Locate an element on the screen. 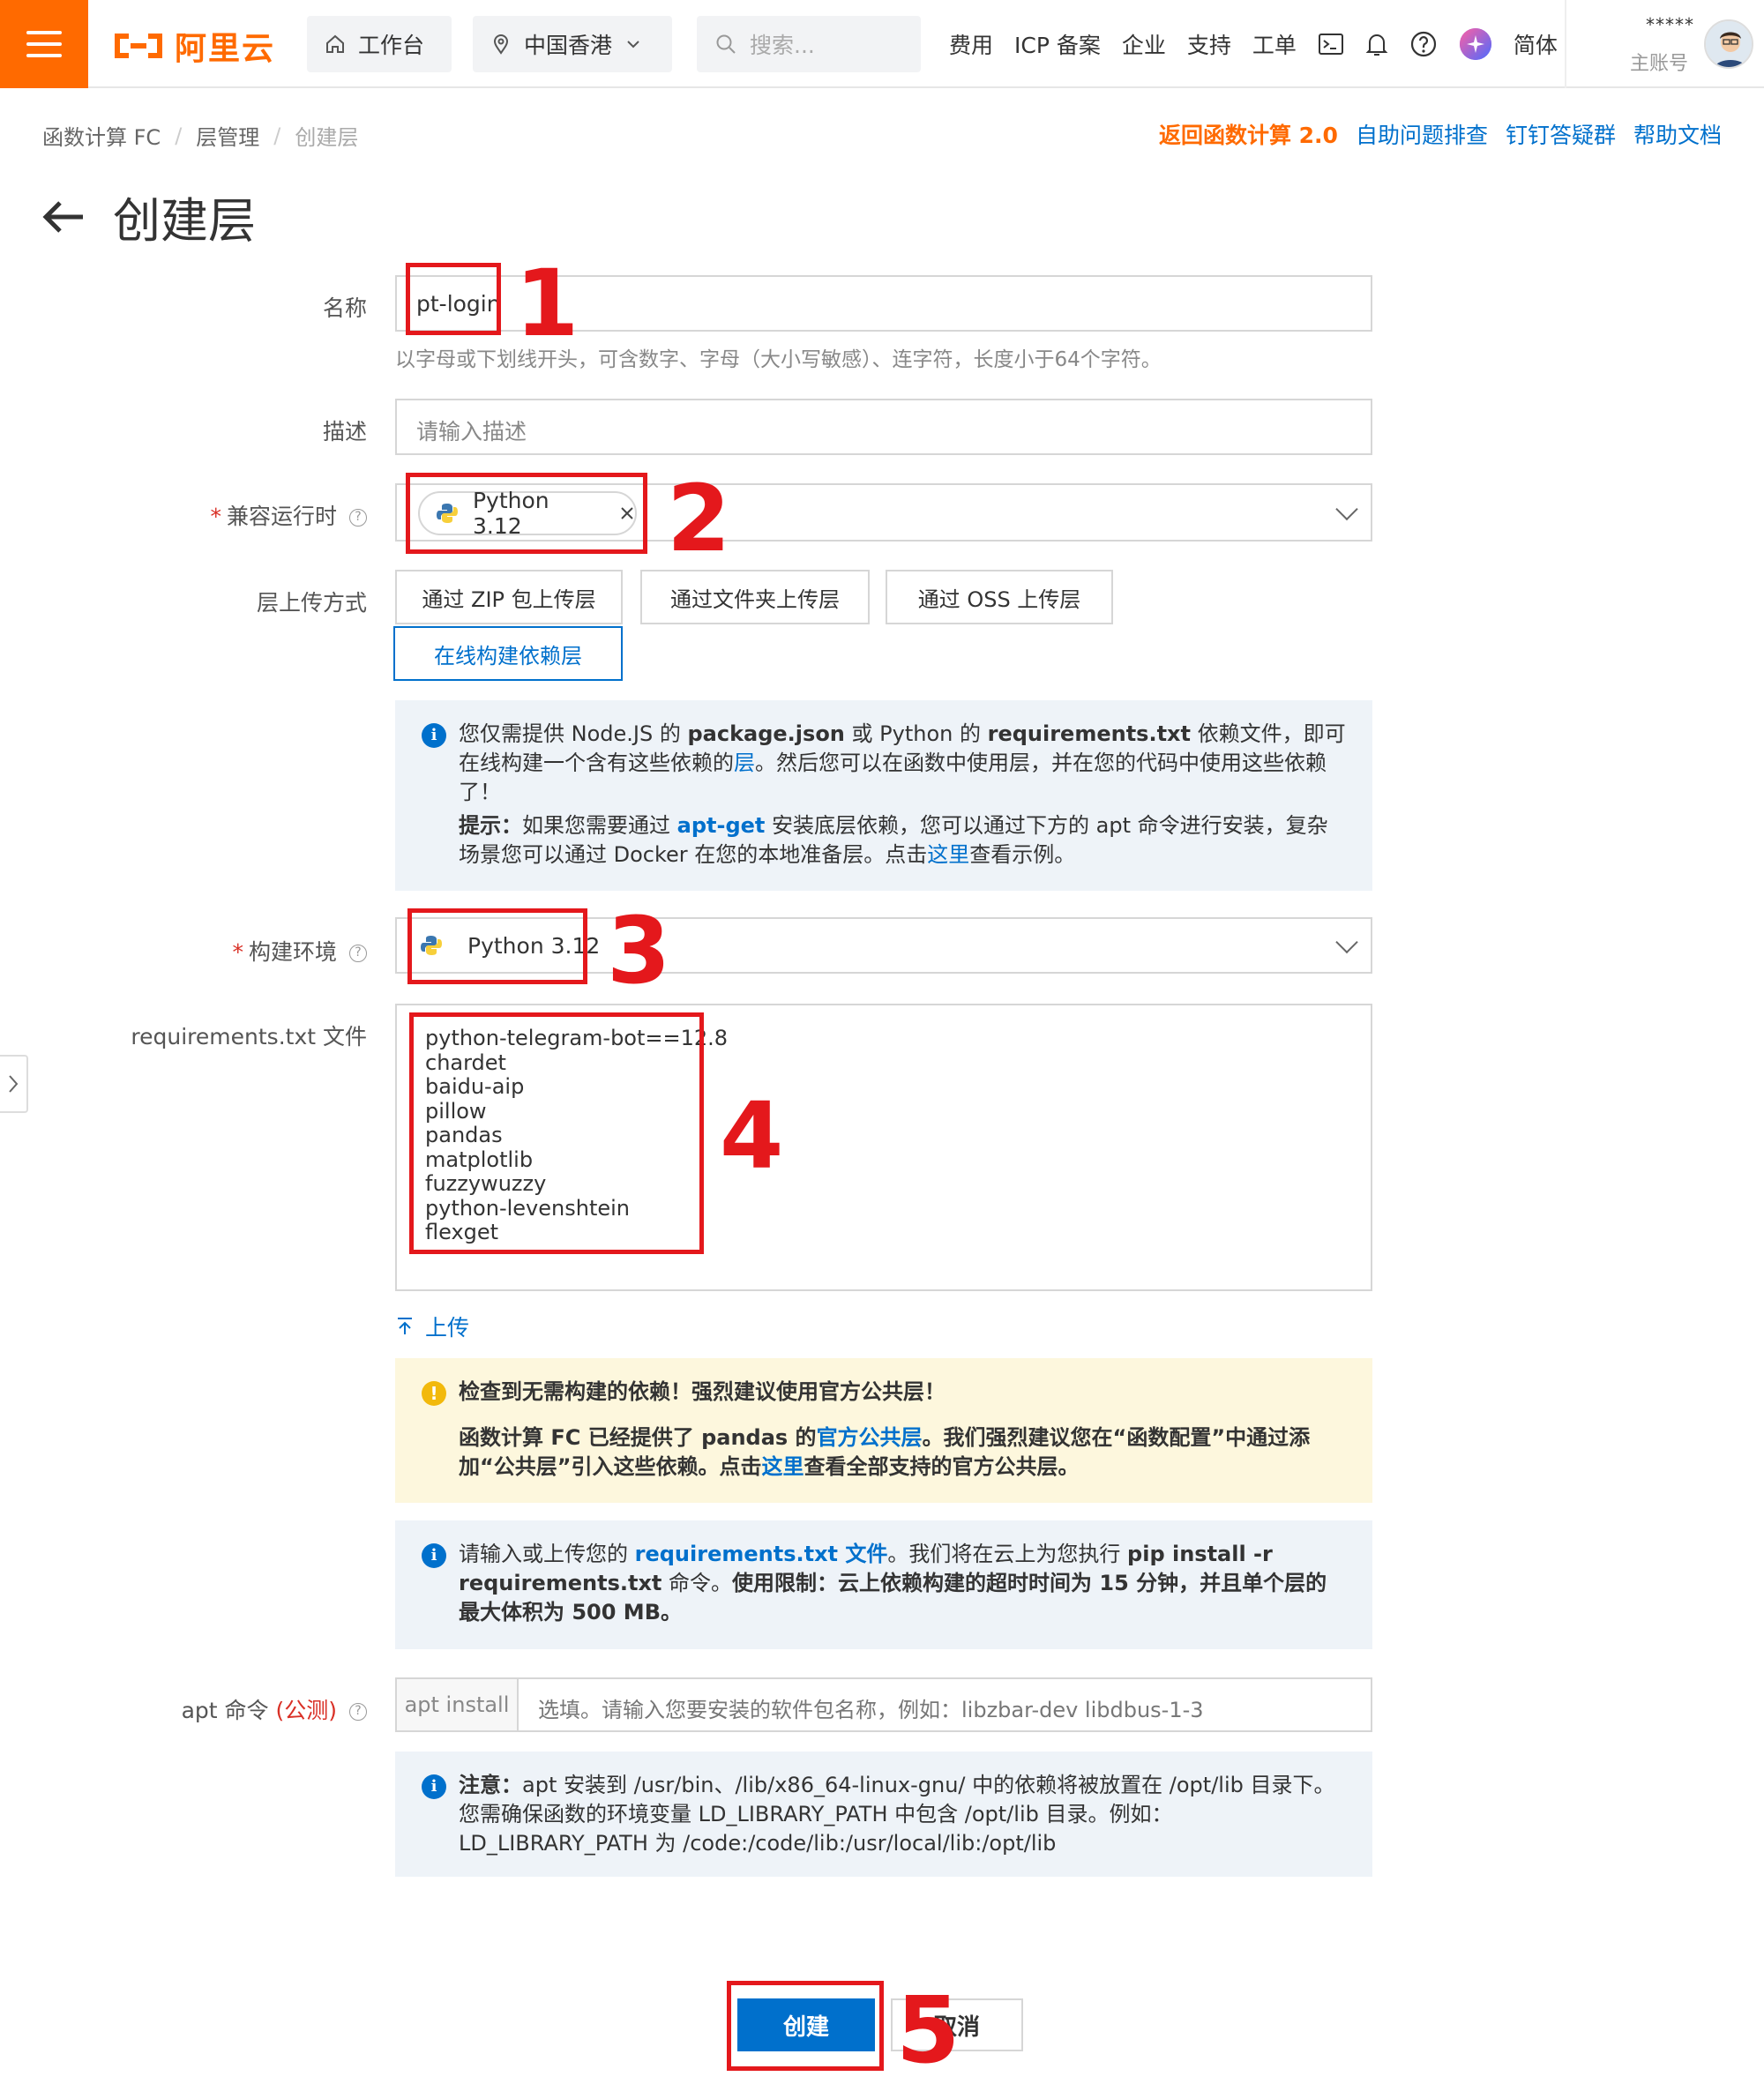 The image size is (1764, 2084). page-header: 创建层 is located at coordinates (148, 217).